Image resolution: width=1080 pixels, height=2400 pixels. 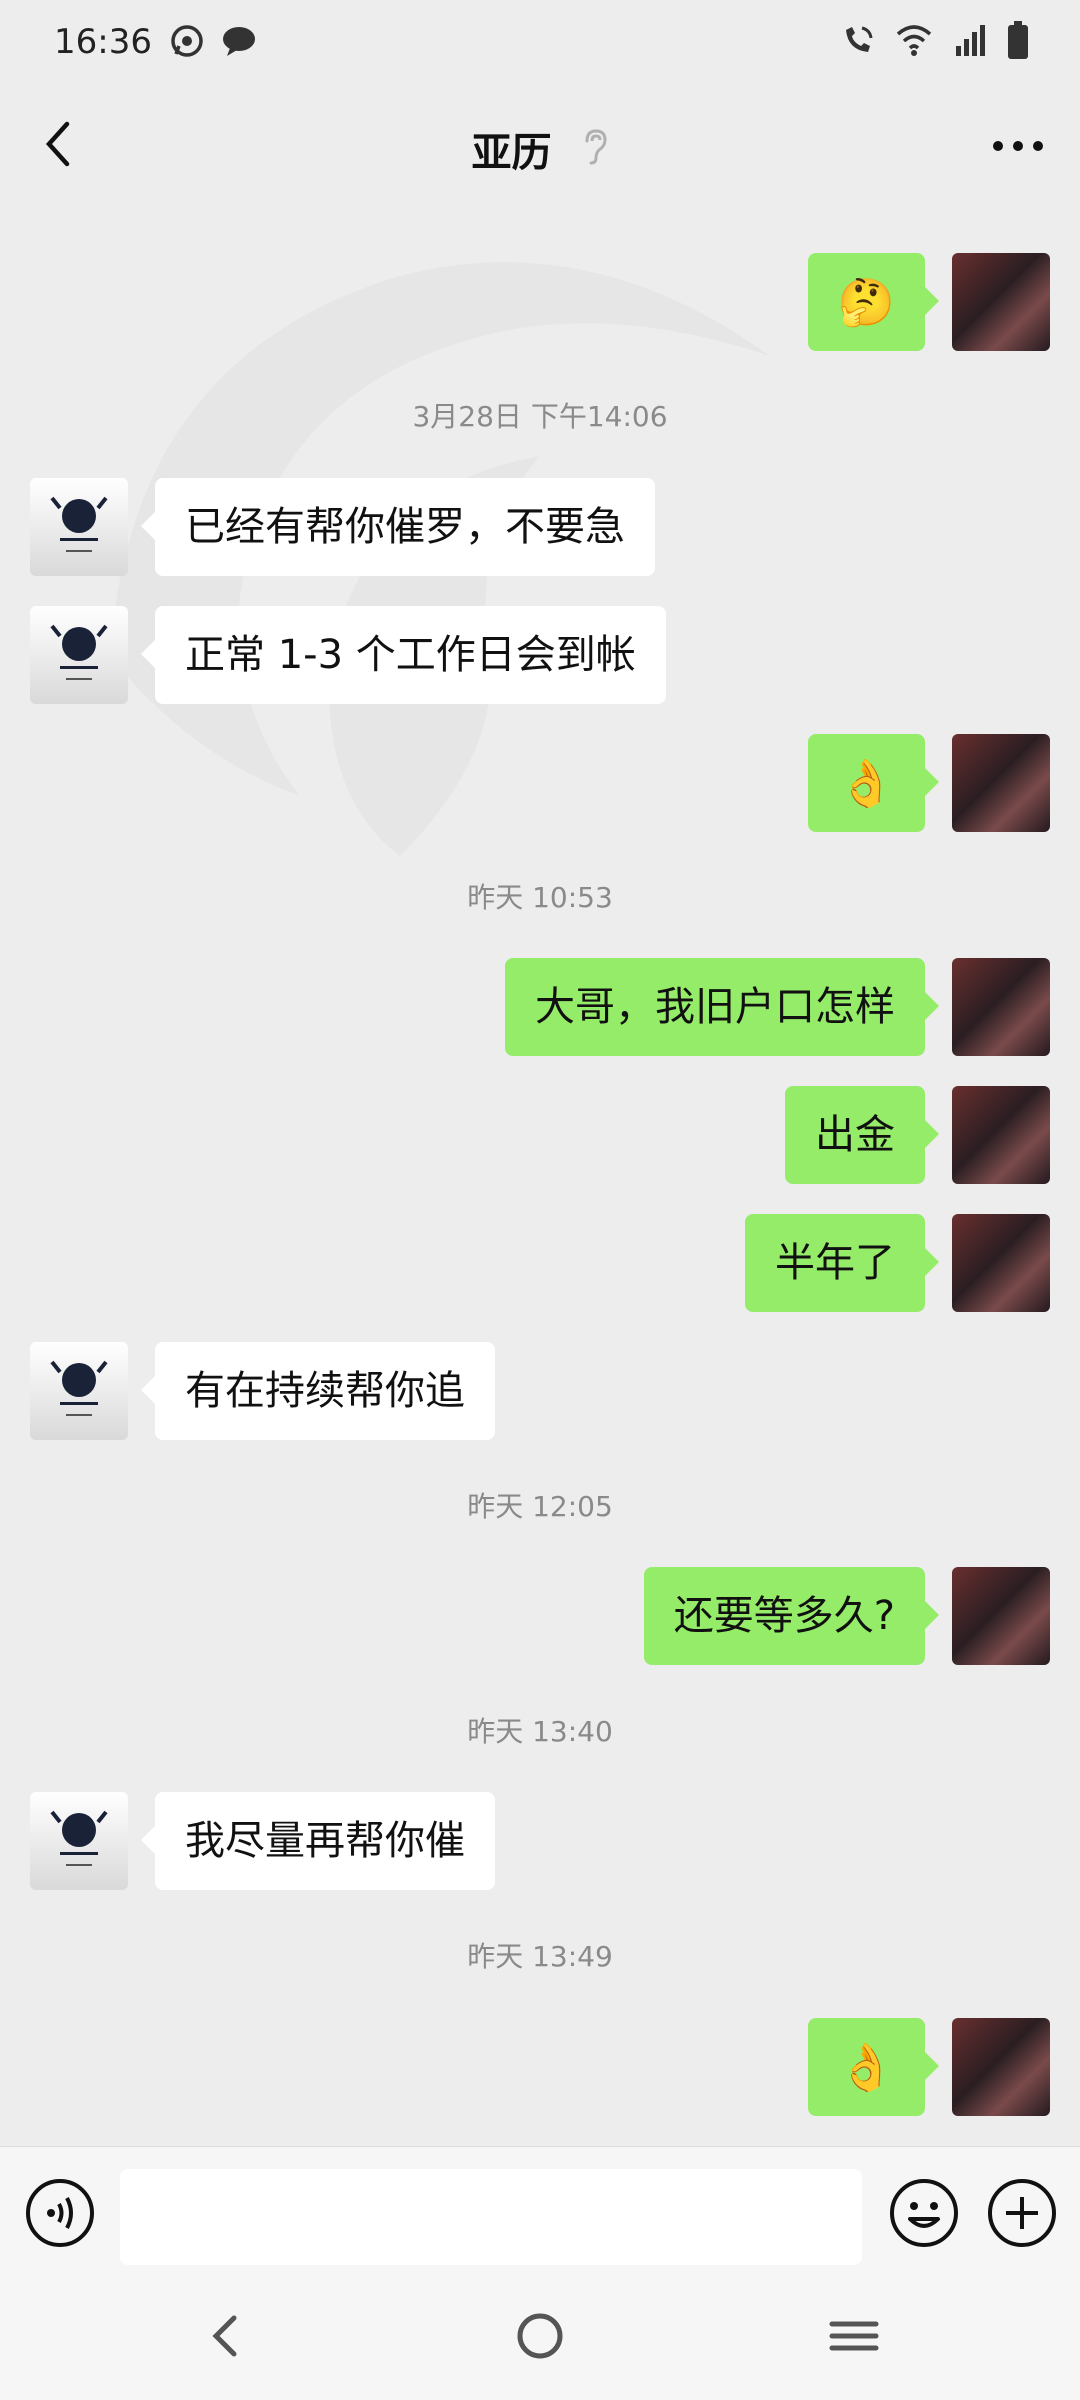 I want to click on message-bubble-self: 半年了, so click(x=842, y=1263).